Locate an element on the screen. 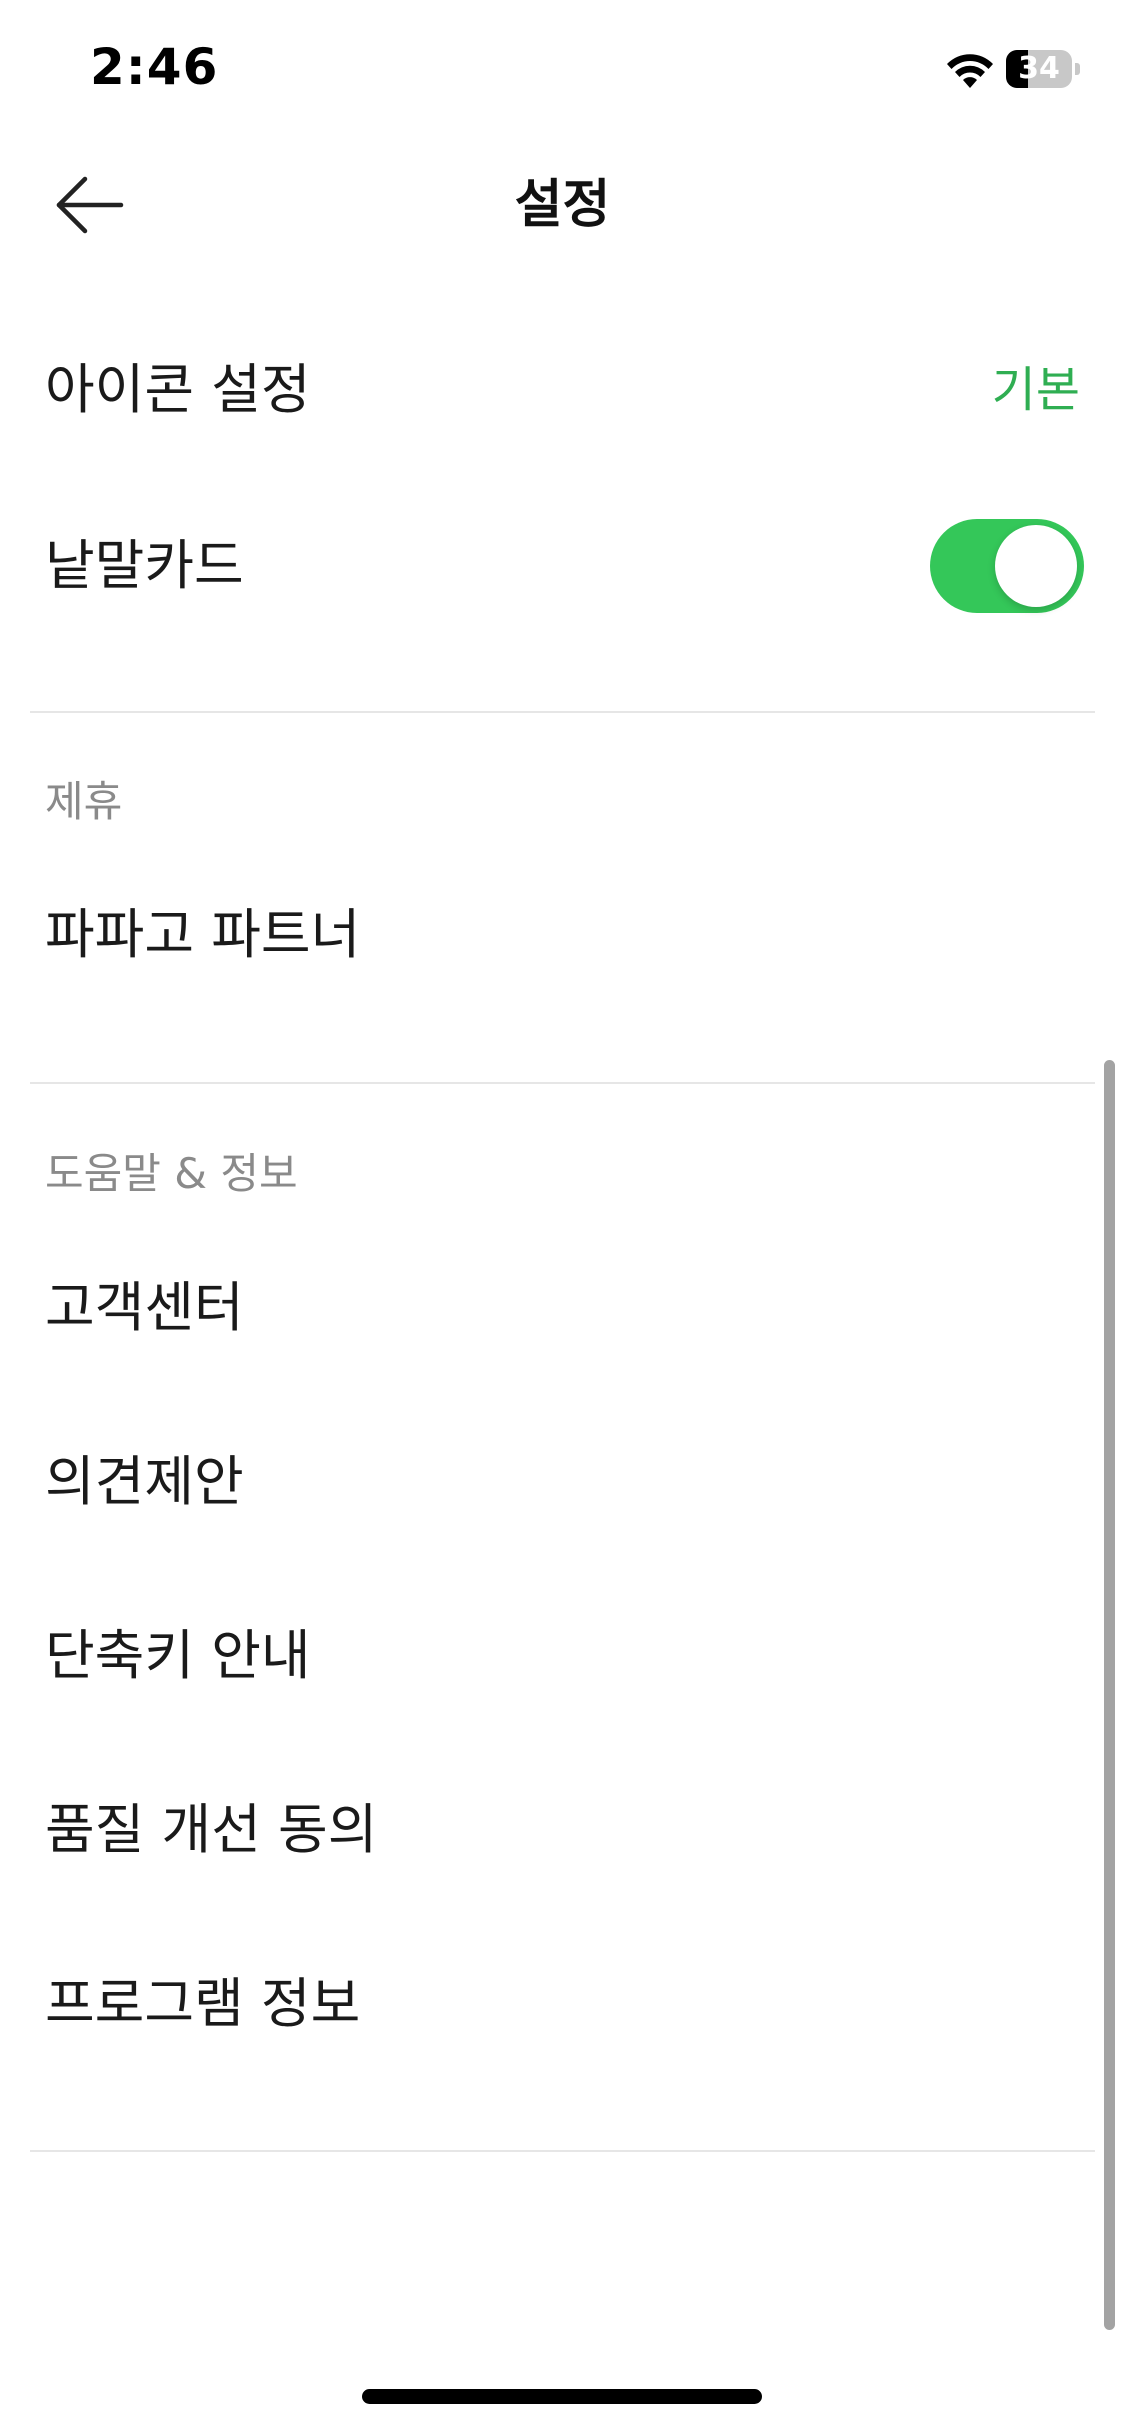 The height and width of the screenshot is (2436, 1125). list-item-customer-center: 고객센터 is located at coordinates (555, 1308).